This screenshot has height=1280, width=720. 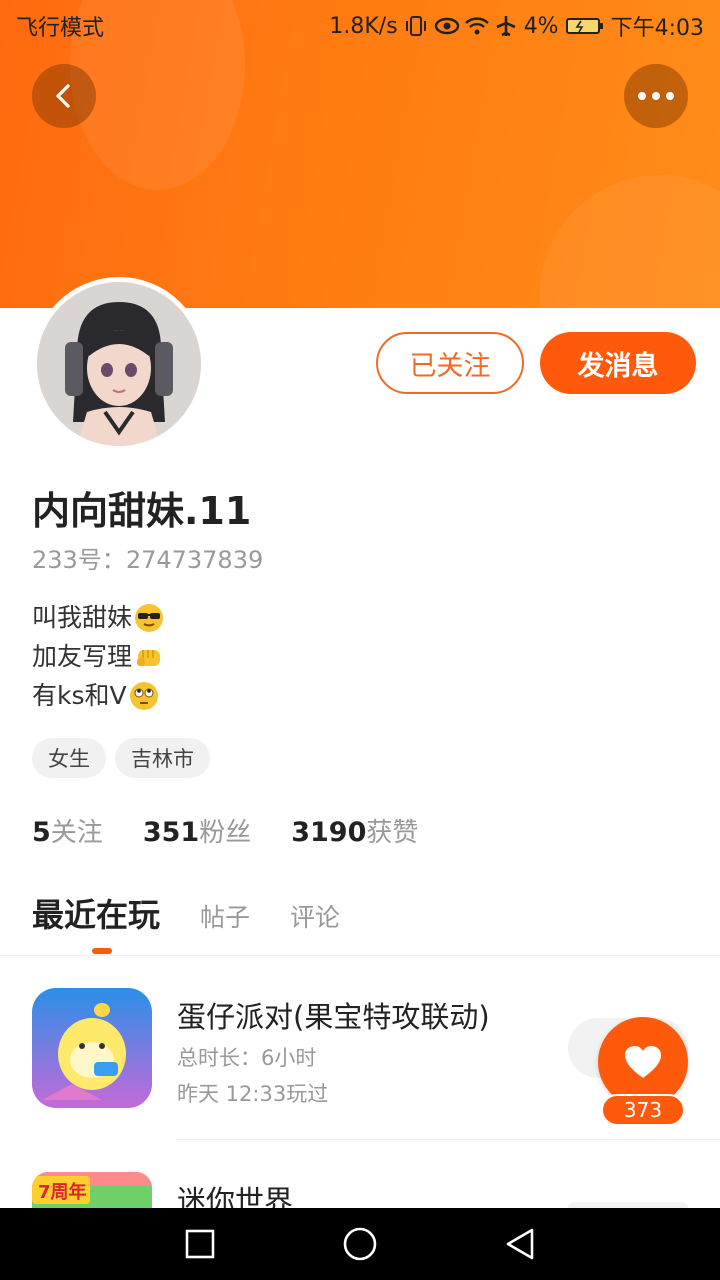 I want to click on avatar, so click(x=119, y=364).